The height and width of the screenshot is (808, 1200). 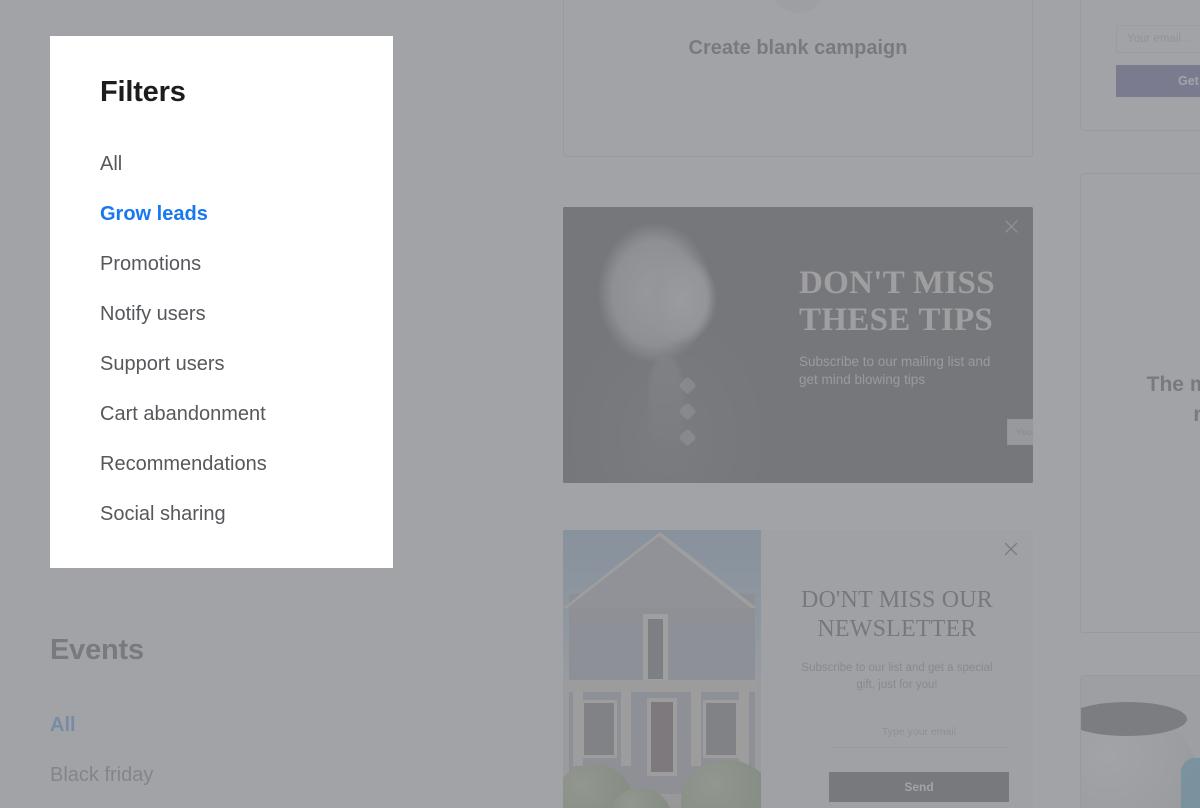 What do you see at coordinates (798, 48) in the screenshot?
I see `create-blank-campaign-label: Create blank campaign` at bounding box center [798, 48].